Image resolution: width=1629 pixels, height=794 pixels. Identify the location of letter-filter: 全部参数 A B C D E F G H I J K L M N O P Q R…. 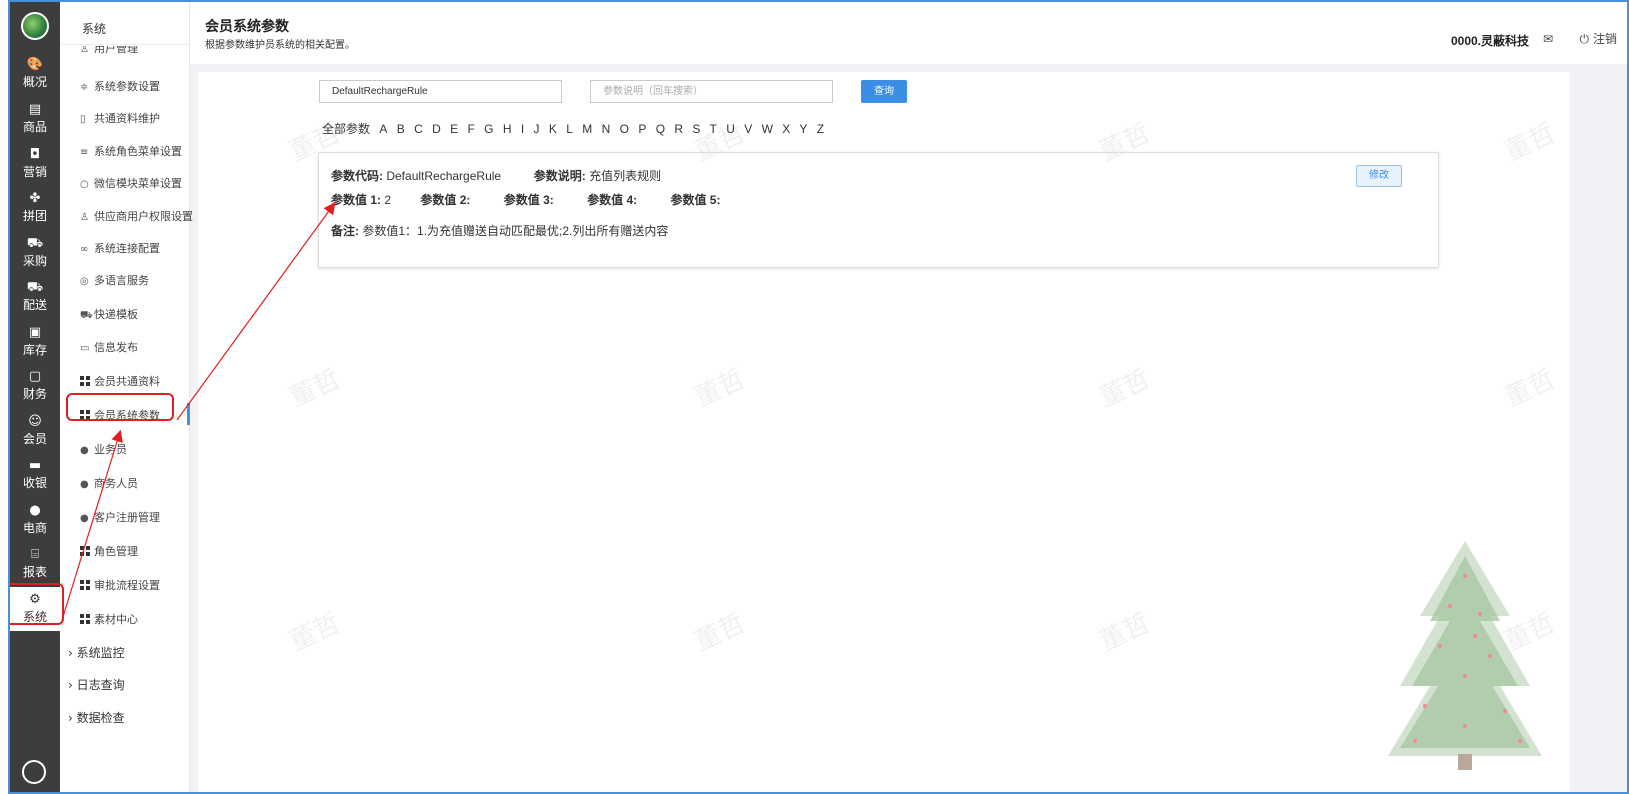
(576, 128).